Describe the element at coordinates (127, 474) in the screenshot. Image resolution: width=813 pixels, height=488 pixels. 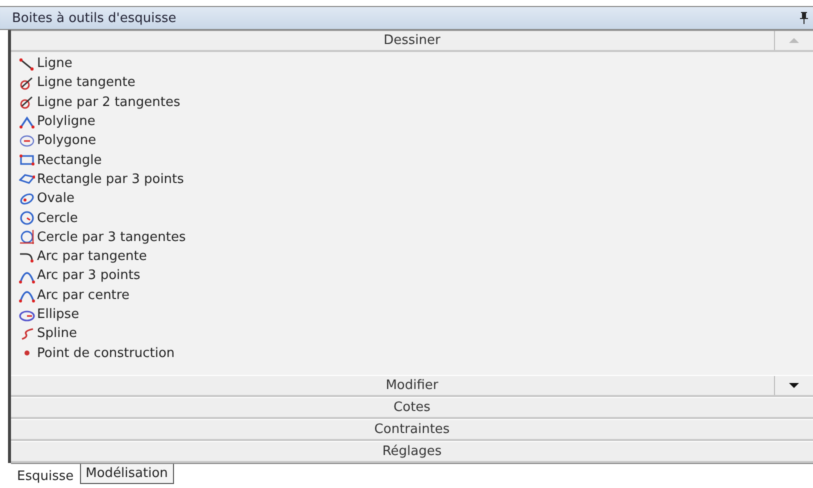
I see `tab: Modélisation` at that location.